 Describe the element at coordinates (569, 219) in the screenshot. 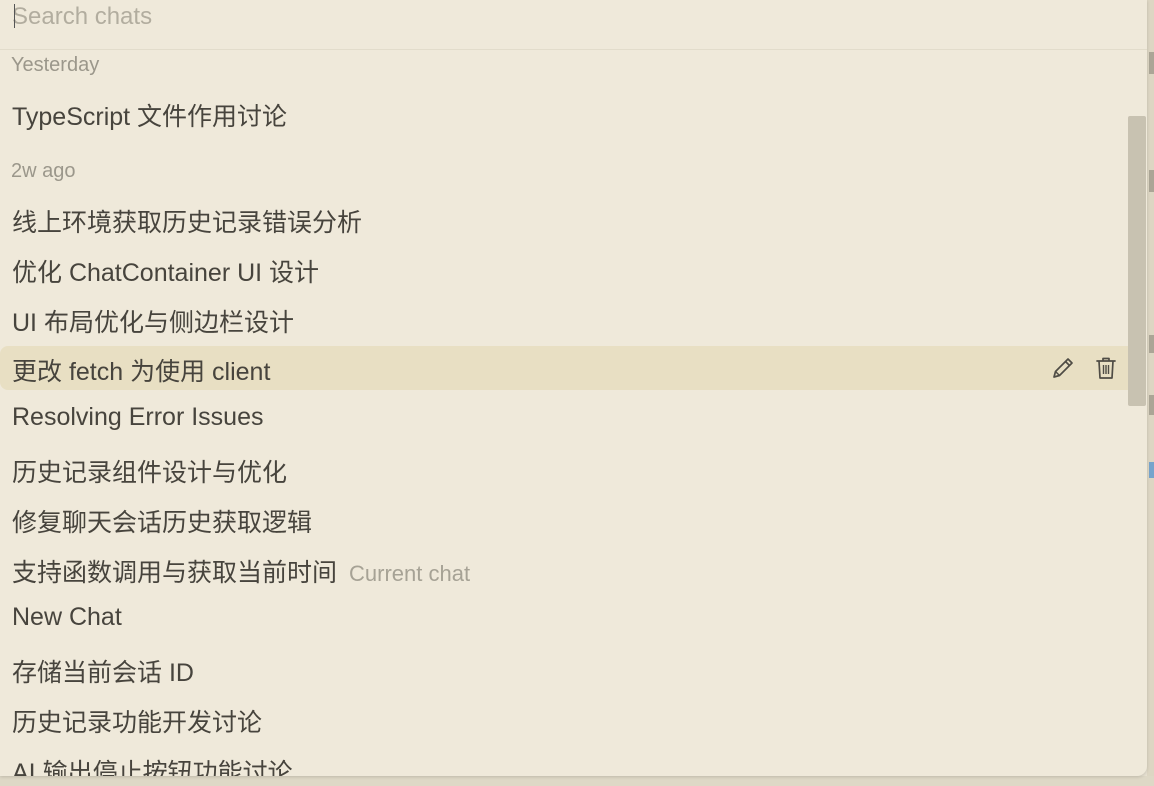

I see `list-item: 线上环境获取历史记录错误分析` at that location.